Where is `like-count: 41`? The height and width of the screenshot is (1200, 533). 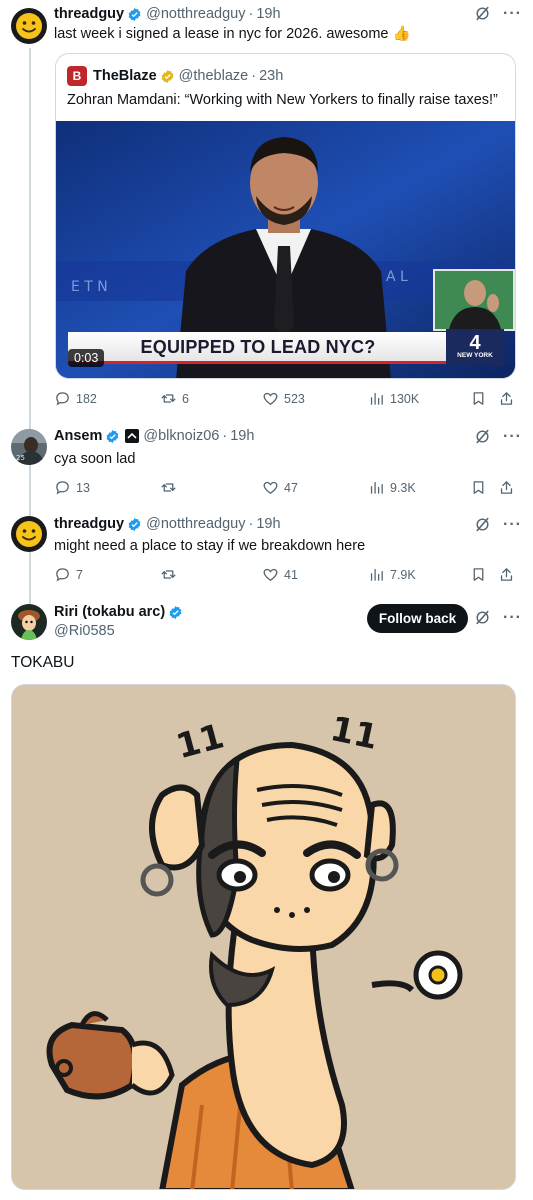 like-count: 41 is located at coordinates (291, 574).